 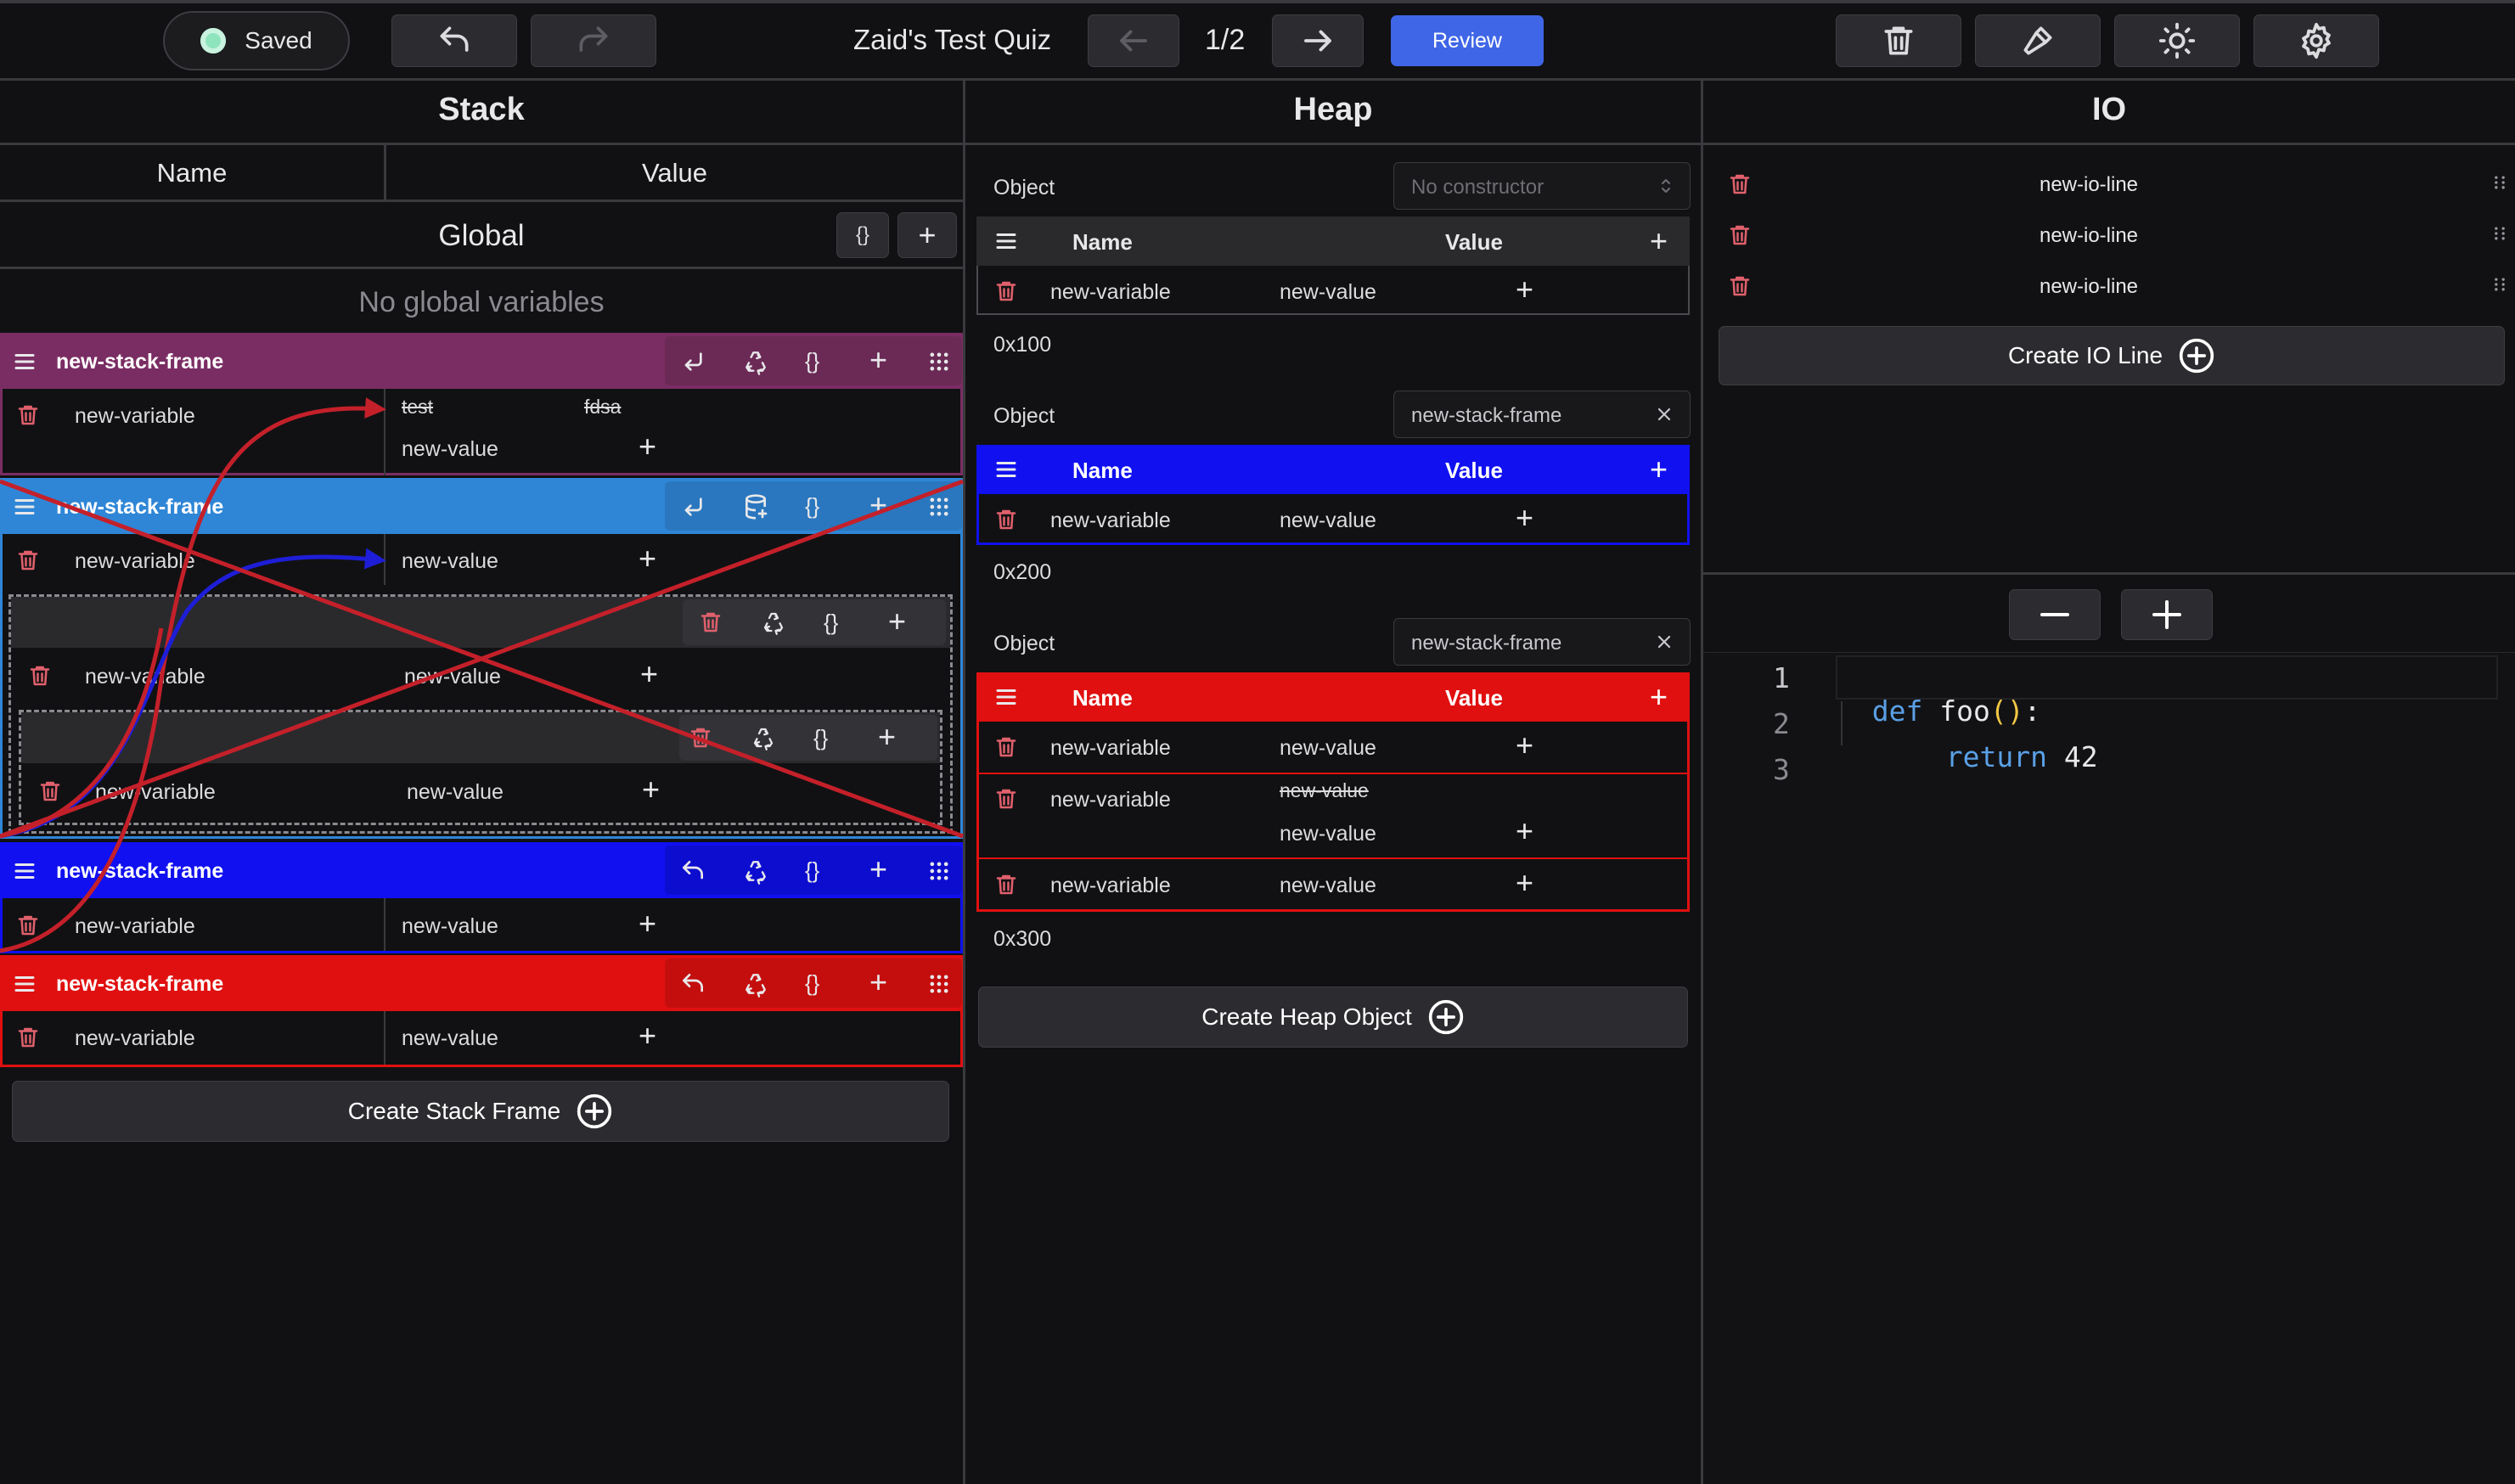 What do you see at coordinates (1898, 40) in the screenshot?
I see `delete-all-button` at bounding box center [1898, 40].